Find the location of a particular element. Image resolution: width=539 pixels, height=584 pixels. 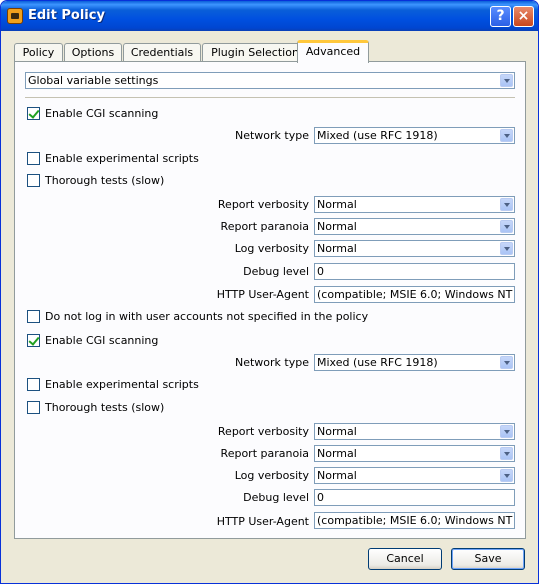

no-log-in-checkbox is located at coordinates (33, 316).